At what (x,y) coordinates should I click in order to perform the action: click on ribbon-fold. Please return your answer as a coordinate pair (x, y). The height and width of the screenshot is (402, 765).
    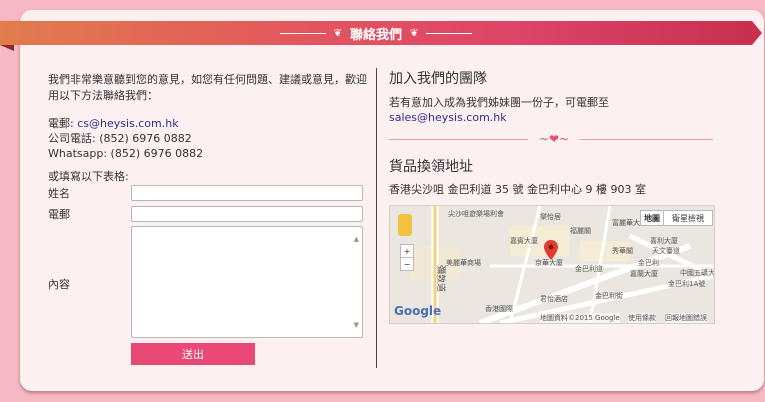
    Looking at the image, I should click on (7, 48).